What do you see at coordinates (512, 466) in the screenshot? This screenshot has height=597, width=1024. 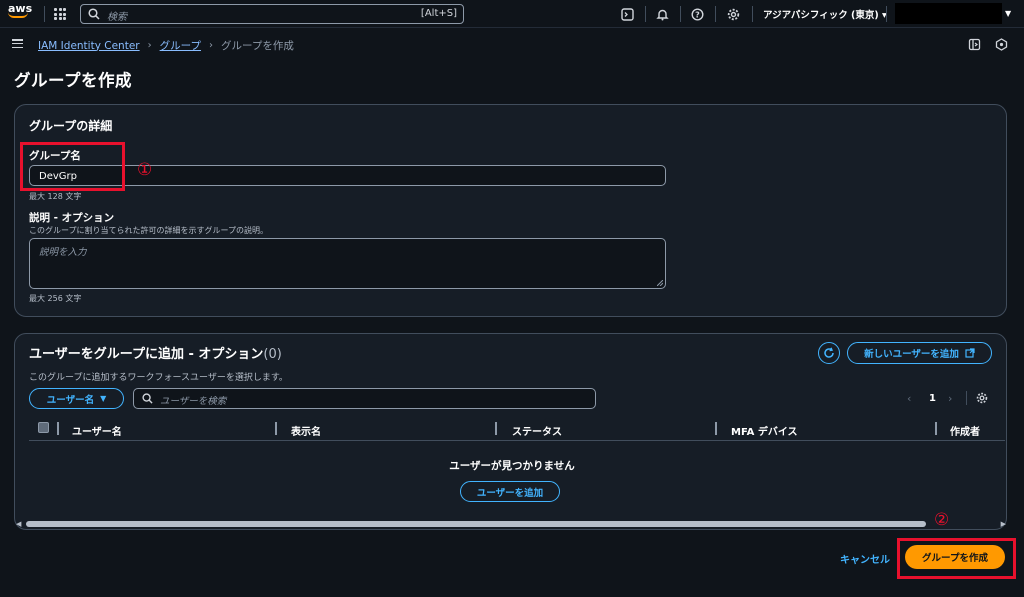 I see `empty-state-message: ユーザーが見つかりません` at bounding box center [512, 466].